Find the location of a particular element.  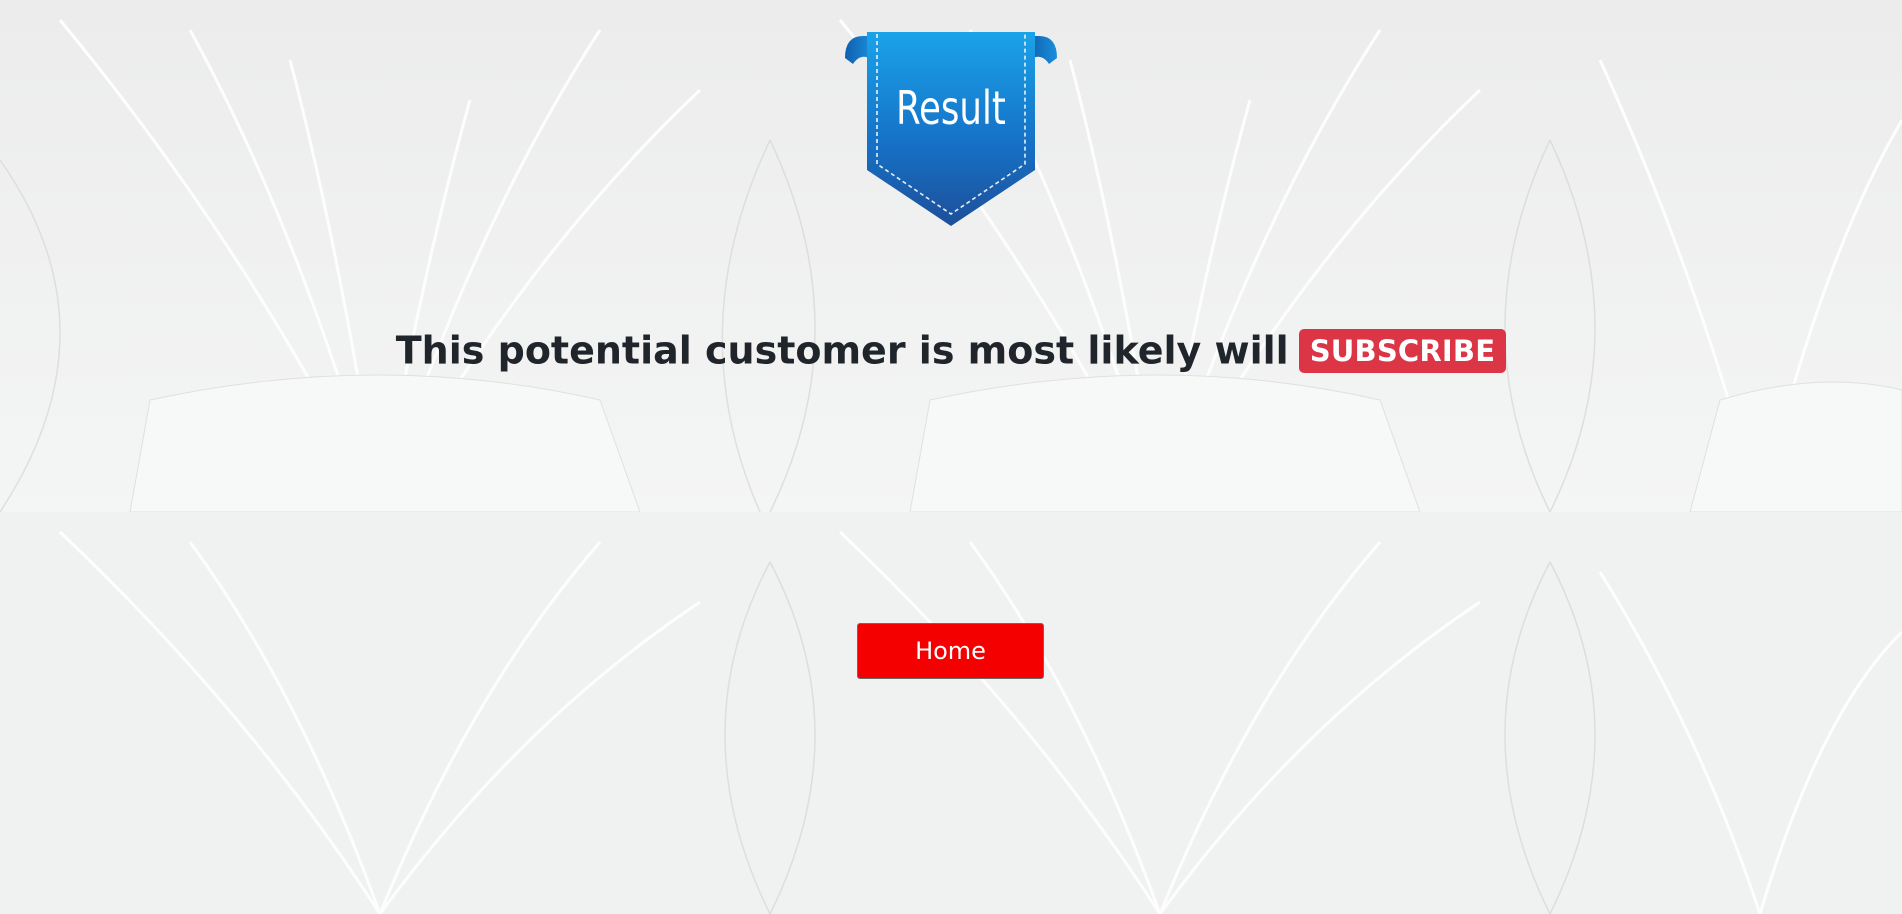

ribbon-label: Result is located at coordinates (951, 109).